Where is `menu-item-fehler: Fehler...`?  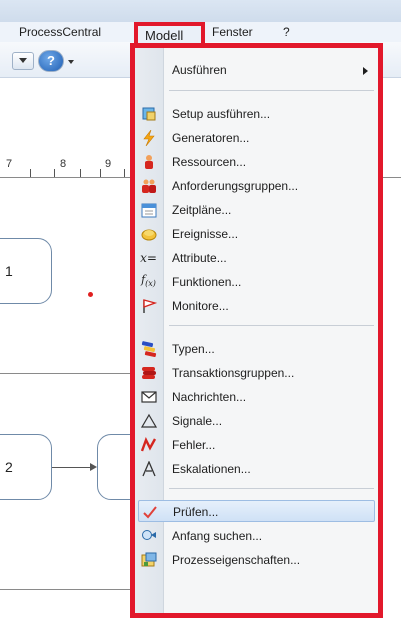 menu-item-fehler: Fehler... is located at coordinates (256, 445).